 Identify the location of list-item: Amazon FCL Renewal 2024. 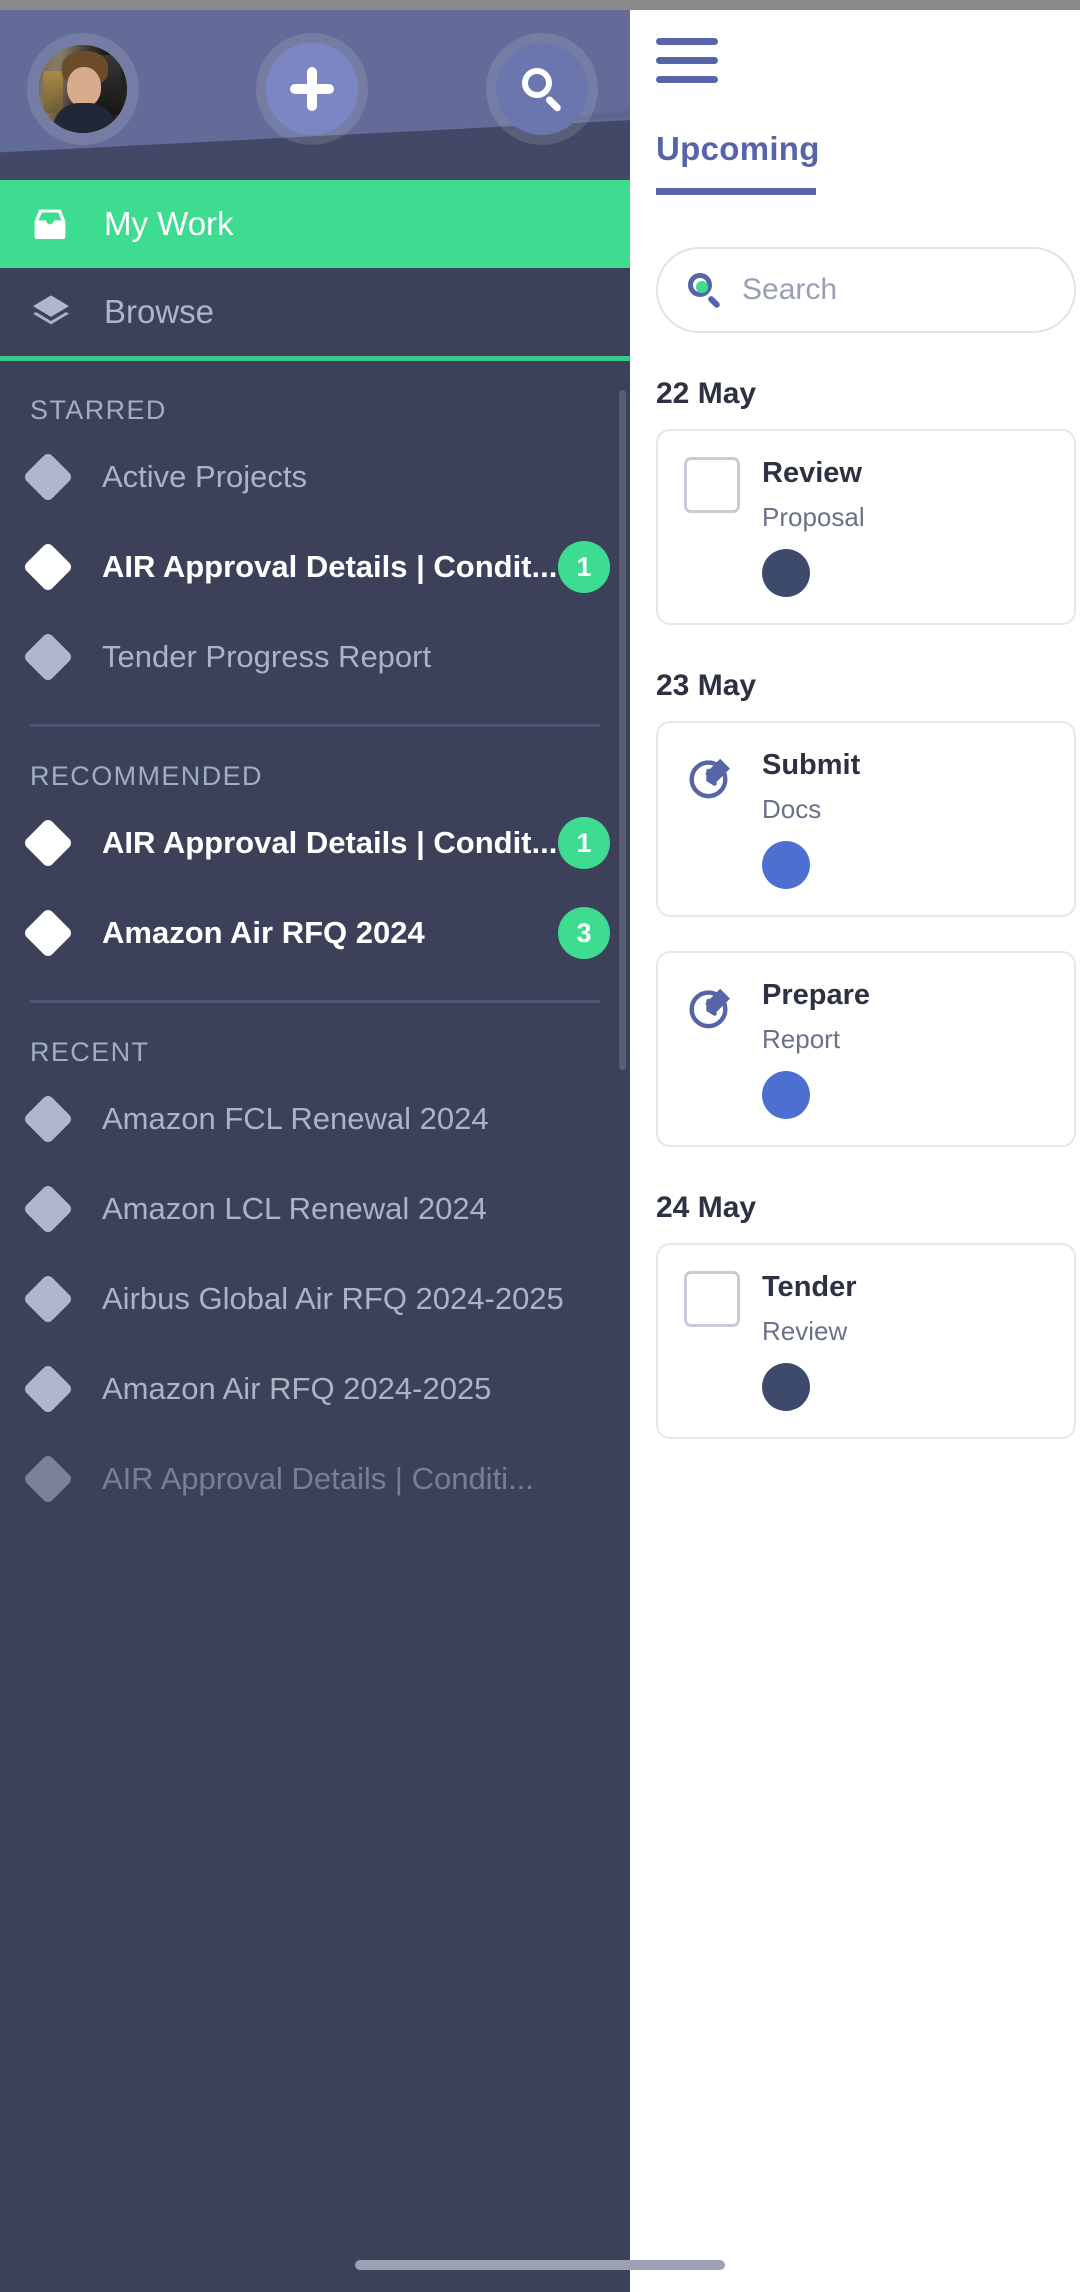
(315, 1119).